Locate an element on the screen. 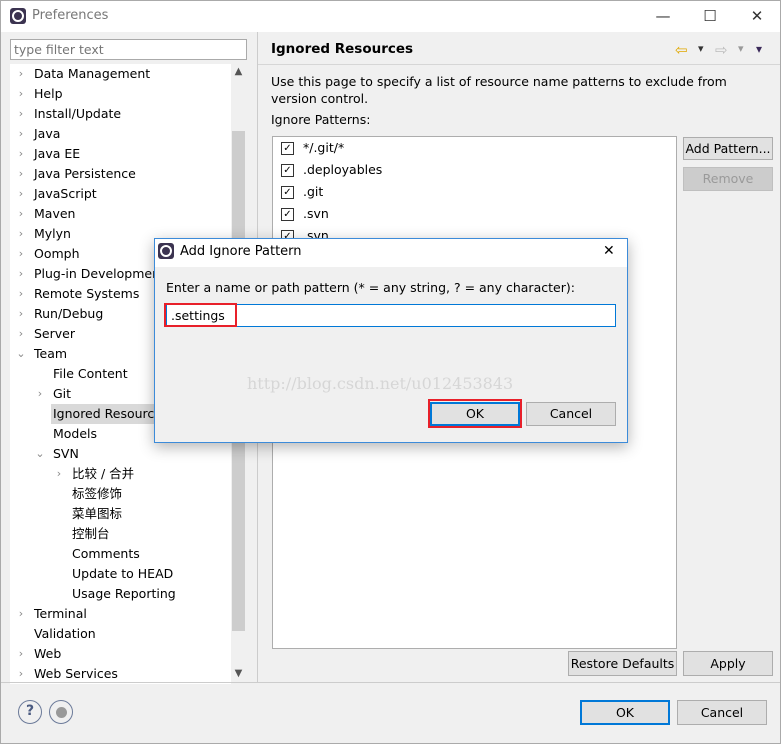  tree-item: › Maven is located at coordinates (120, 214).